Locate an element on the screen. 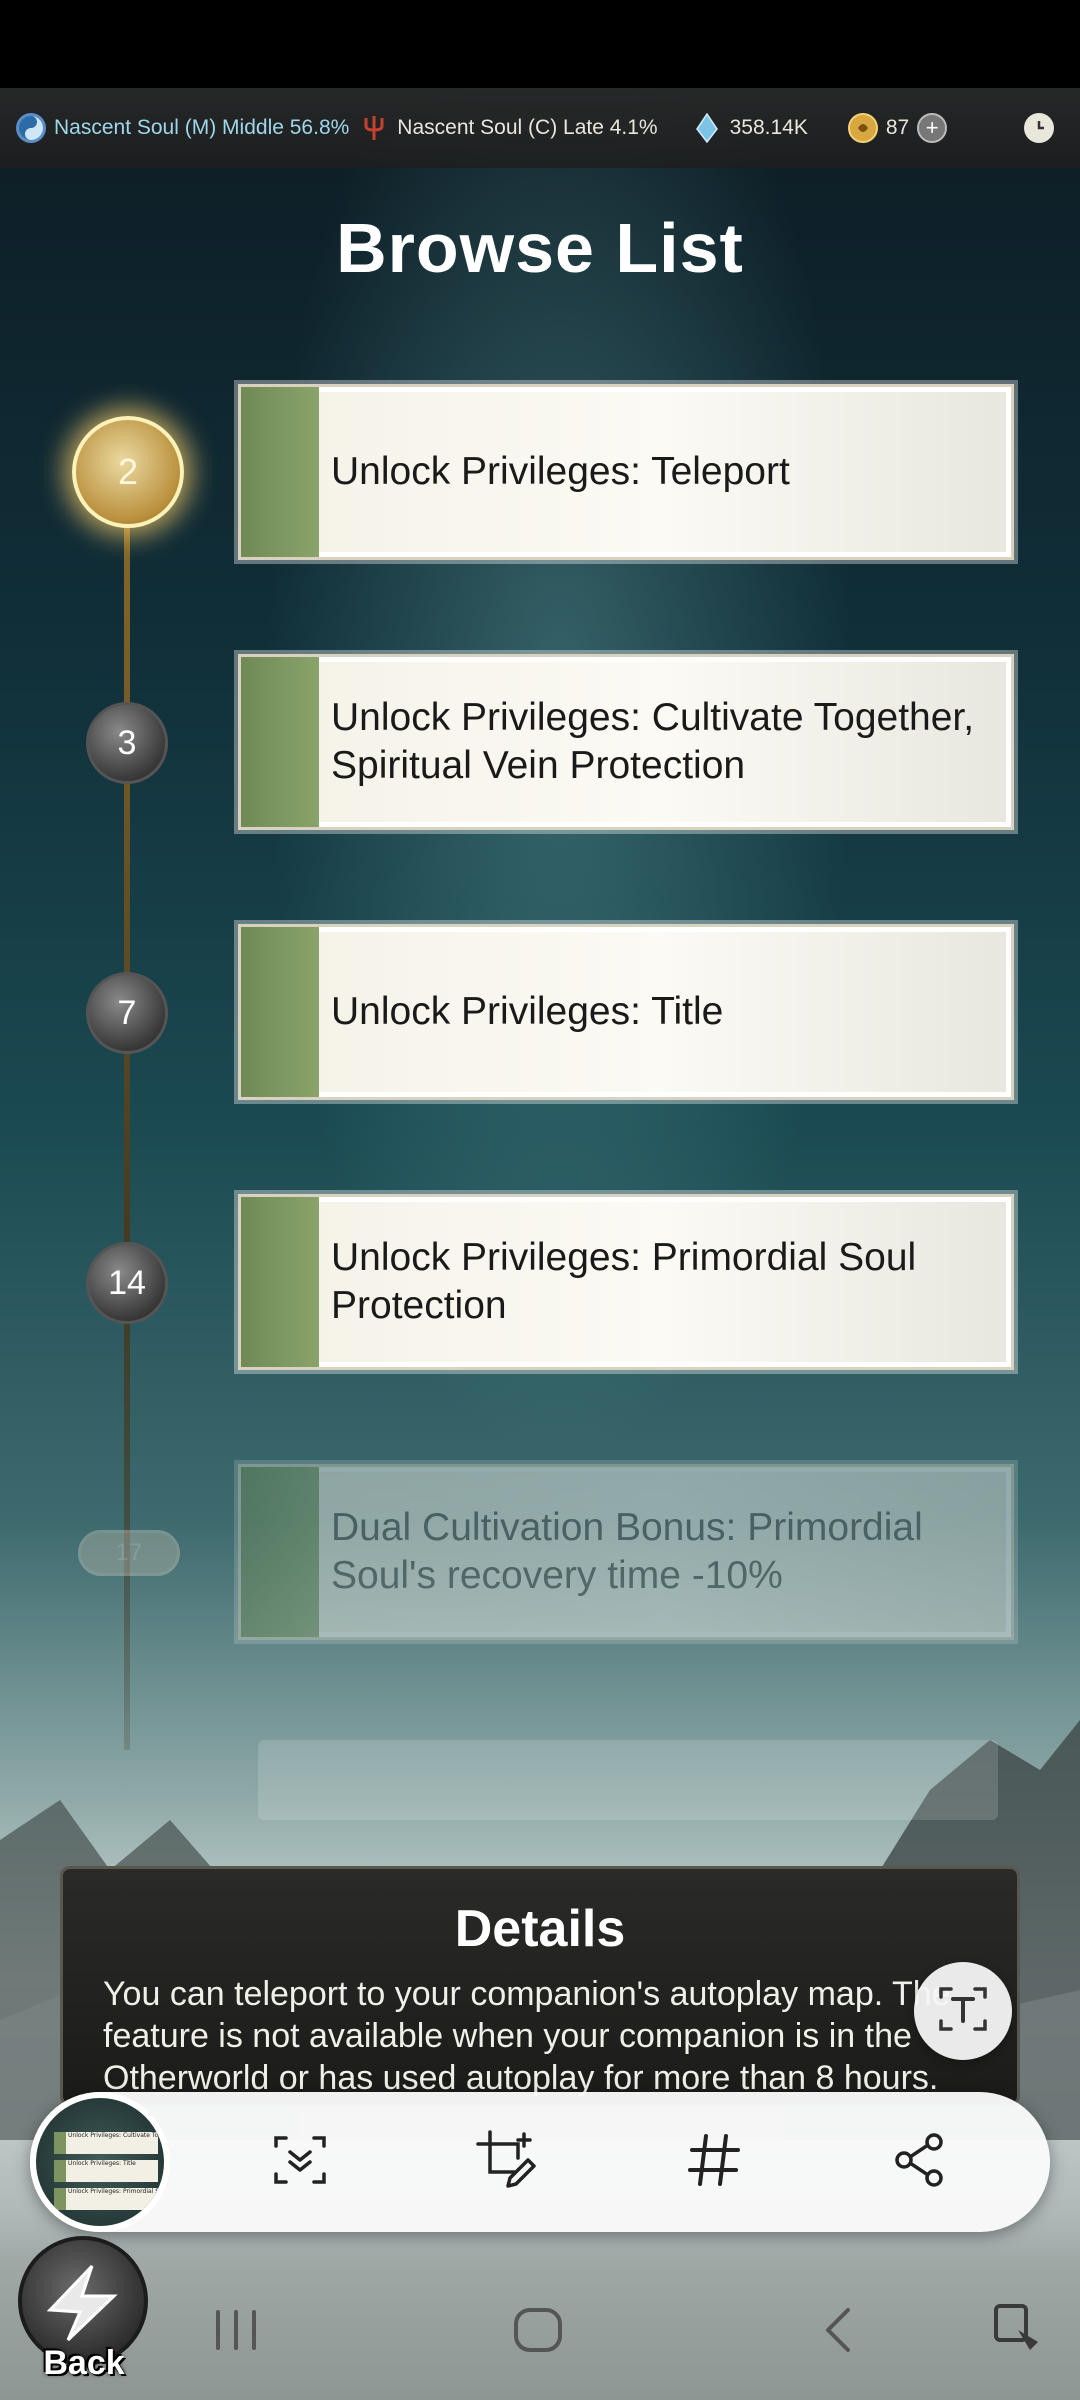 The image size is (1080, 2400). spirit-stones-value: 358.14K is located at coordinates (768, 127).